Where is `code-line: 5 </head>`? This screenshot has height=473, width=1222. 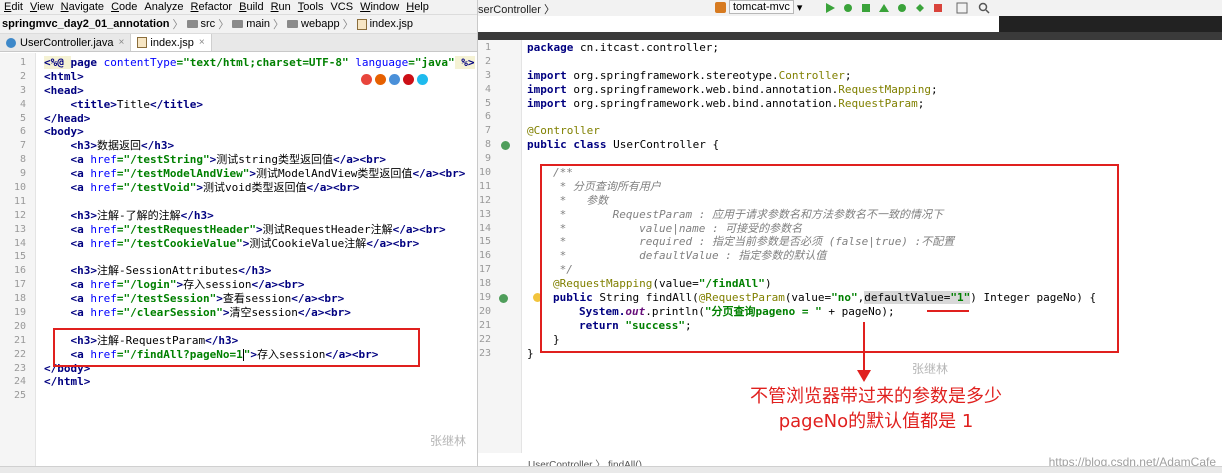
code-line: 5 </head> is located at coordinates (238, 119).